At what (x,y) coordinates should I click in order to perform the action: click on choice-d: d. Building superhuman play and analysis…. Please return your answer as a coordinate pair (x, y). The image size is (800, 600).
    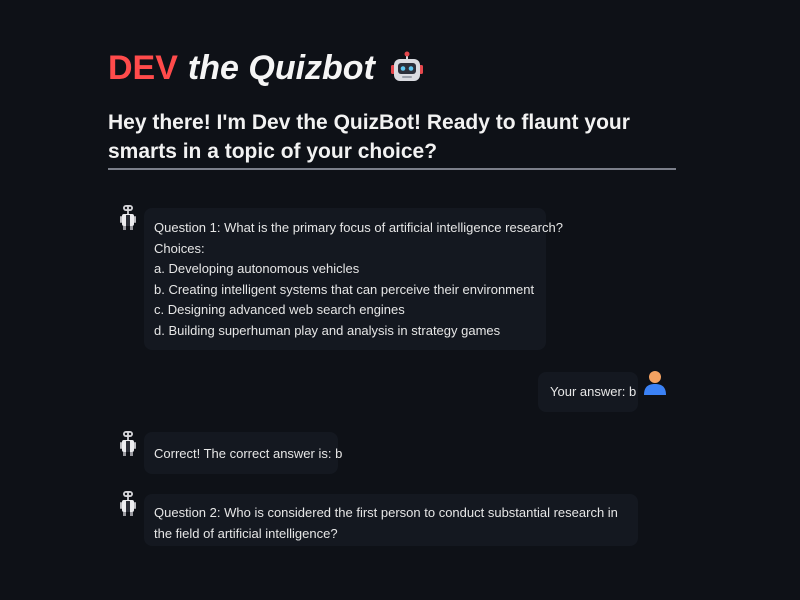
    Looking at the image, I should click on (327, 330).